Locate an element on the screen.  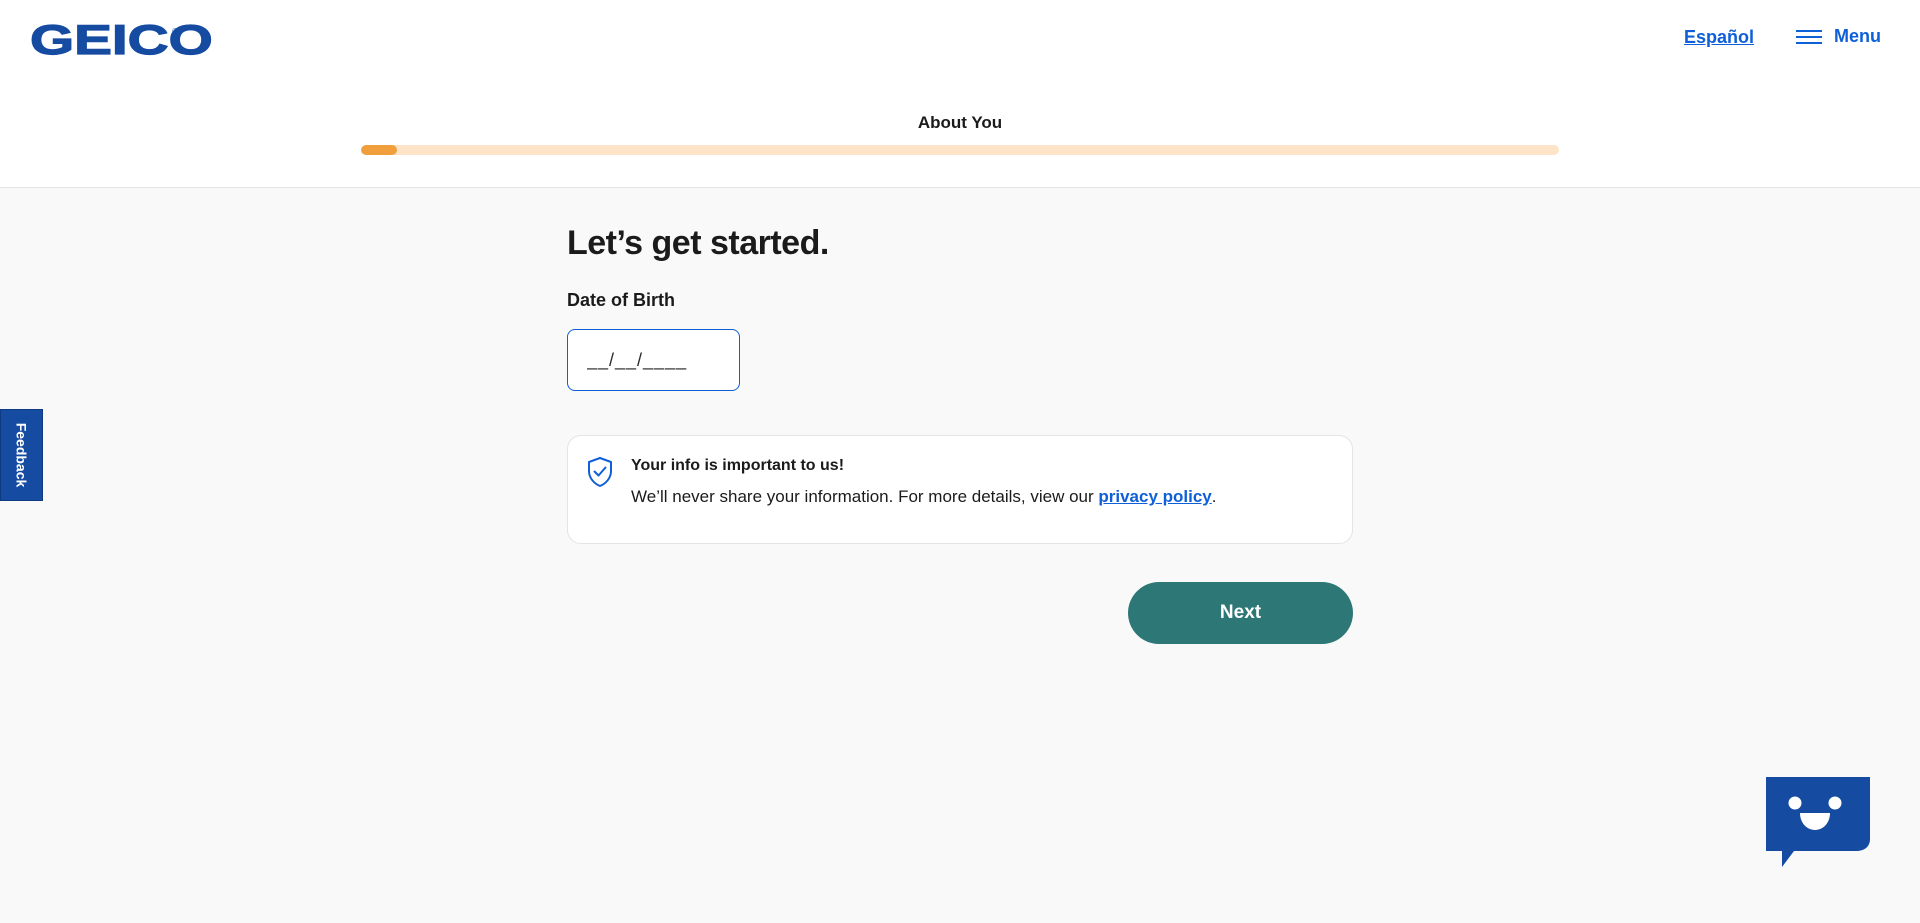
info-body-end: . is located at coordinates (1214, 496).